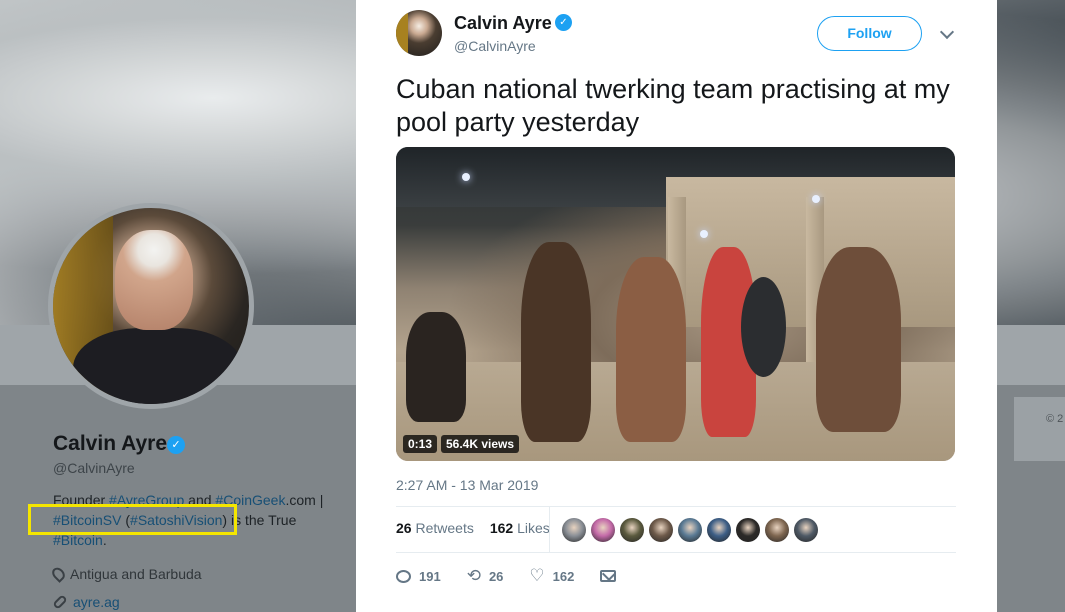 Image resolution: width=1065 pixels, height=612 pixels. I want to click on reply-button: 191, so click(418, 576).